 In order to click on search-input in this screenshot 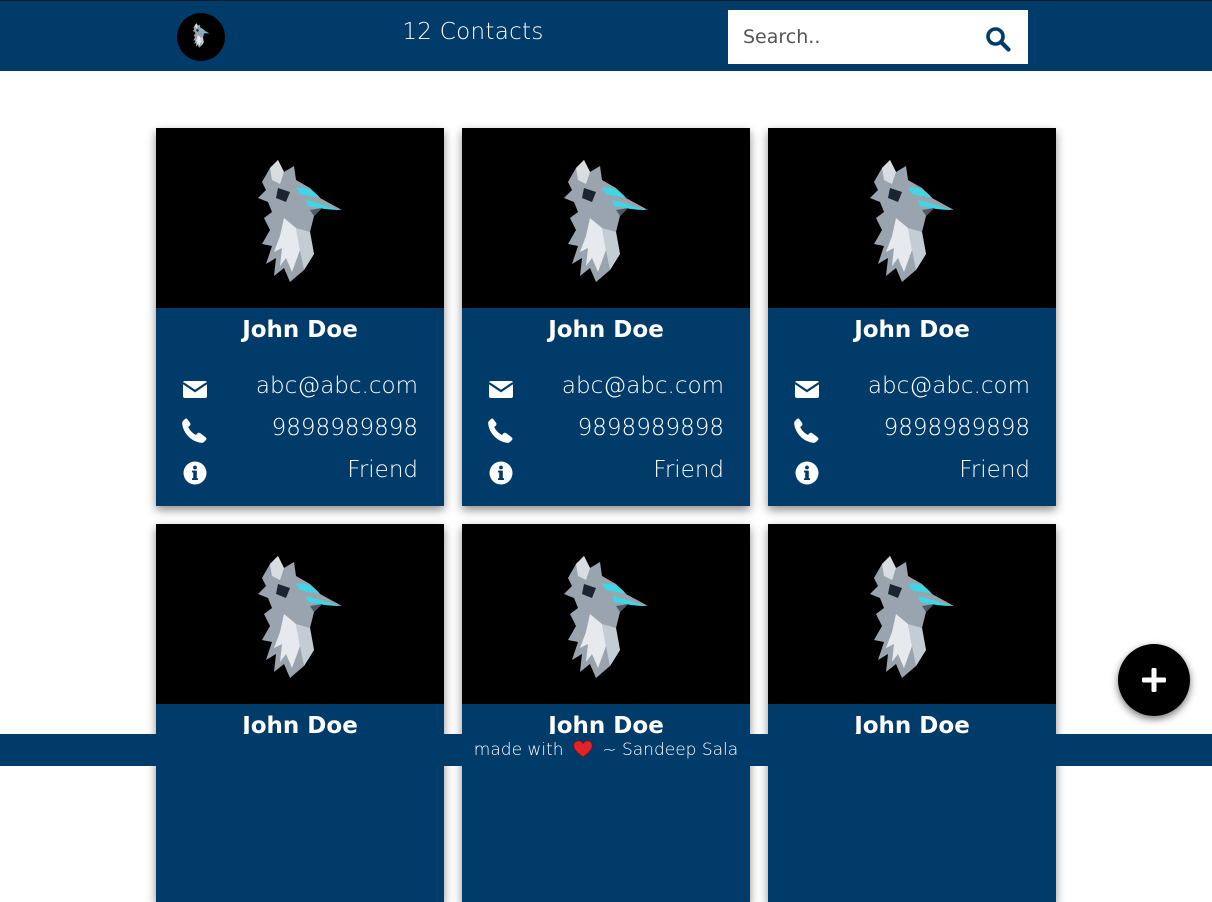, I will do `click(848, 37)`.